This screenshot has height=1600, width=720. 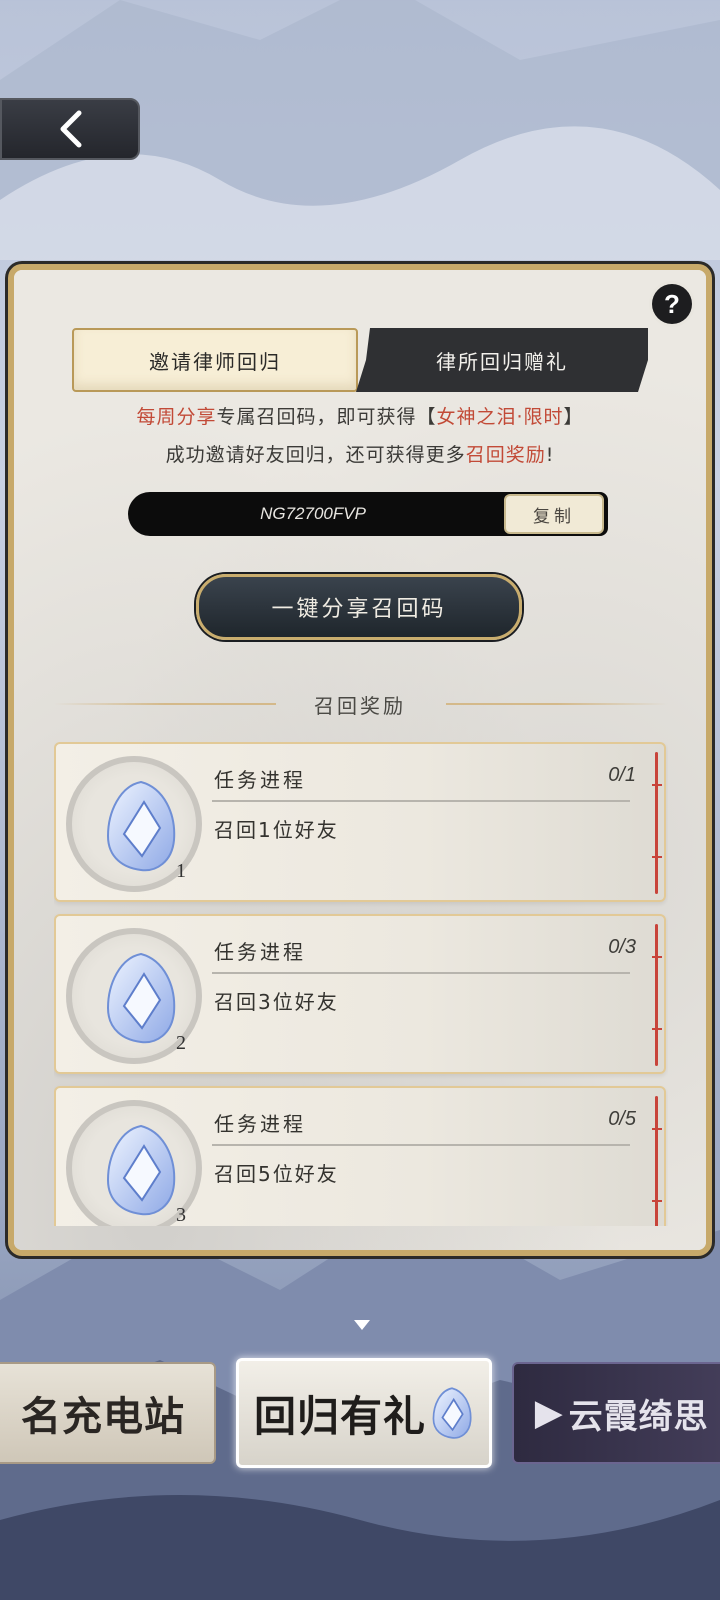 I want to click on reward-count: 1, so click(x=181, y=871).